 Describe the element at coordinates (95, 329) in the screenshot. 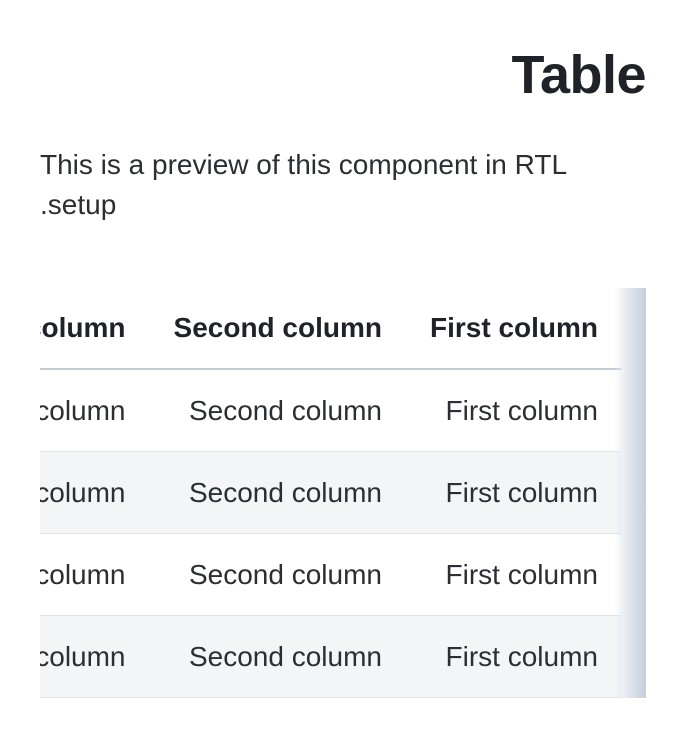

I see `header-third-column: Third column` at that location.